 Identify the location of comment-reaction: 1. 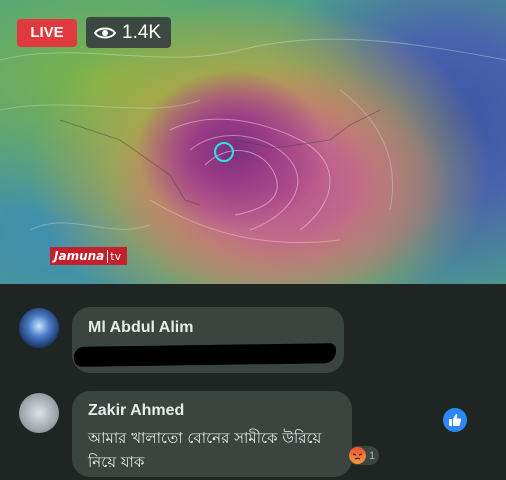
(364, 455).